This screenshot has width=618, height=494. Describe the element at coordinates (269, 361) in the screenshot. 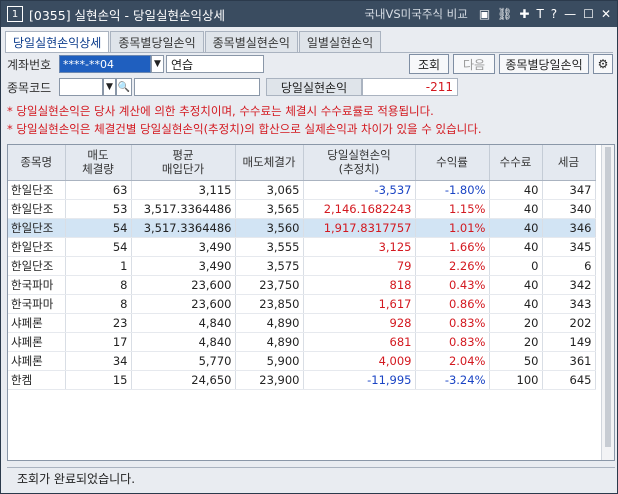

I see `cell-sell: 5,900` at that location.